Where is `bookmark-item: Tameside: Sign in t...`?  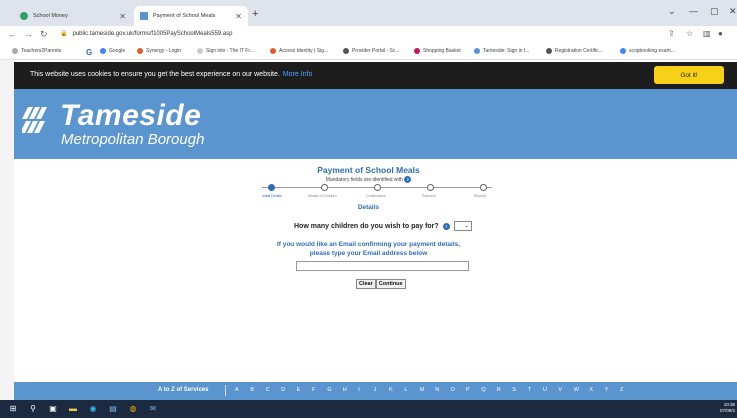
bookmark-item: Tameside: Sign in t... is located at coordinates (501, 51).